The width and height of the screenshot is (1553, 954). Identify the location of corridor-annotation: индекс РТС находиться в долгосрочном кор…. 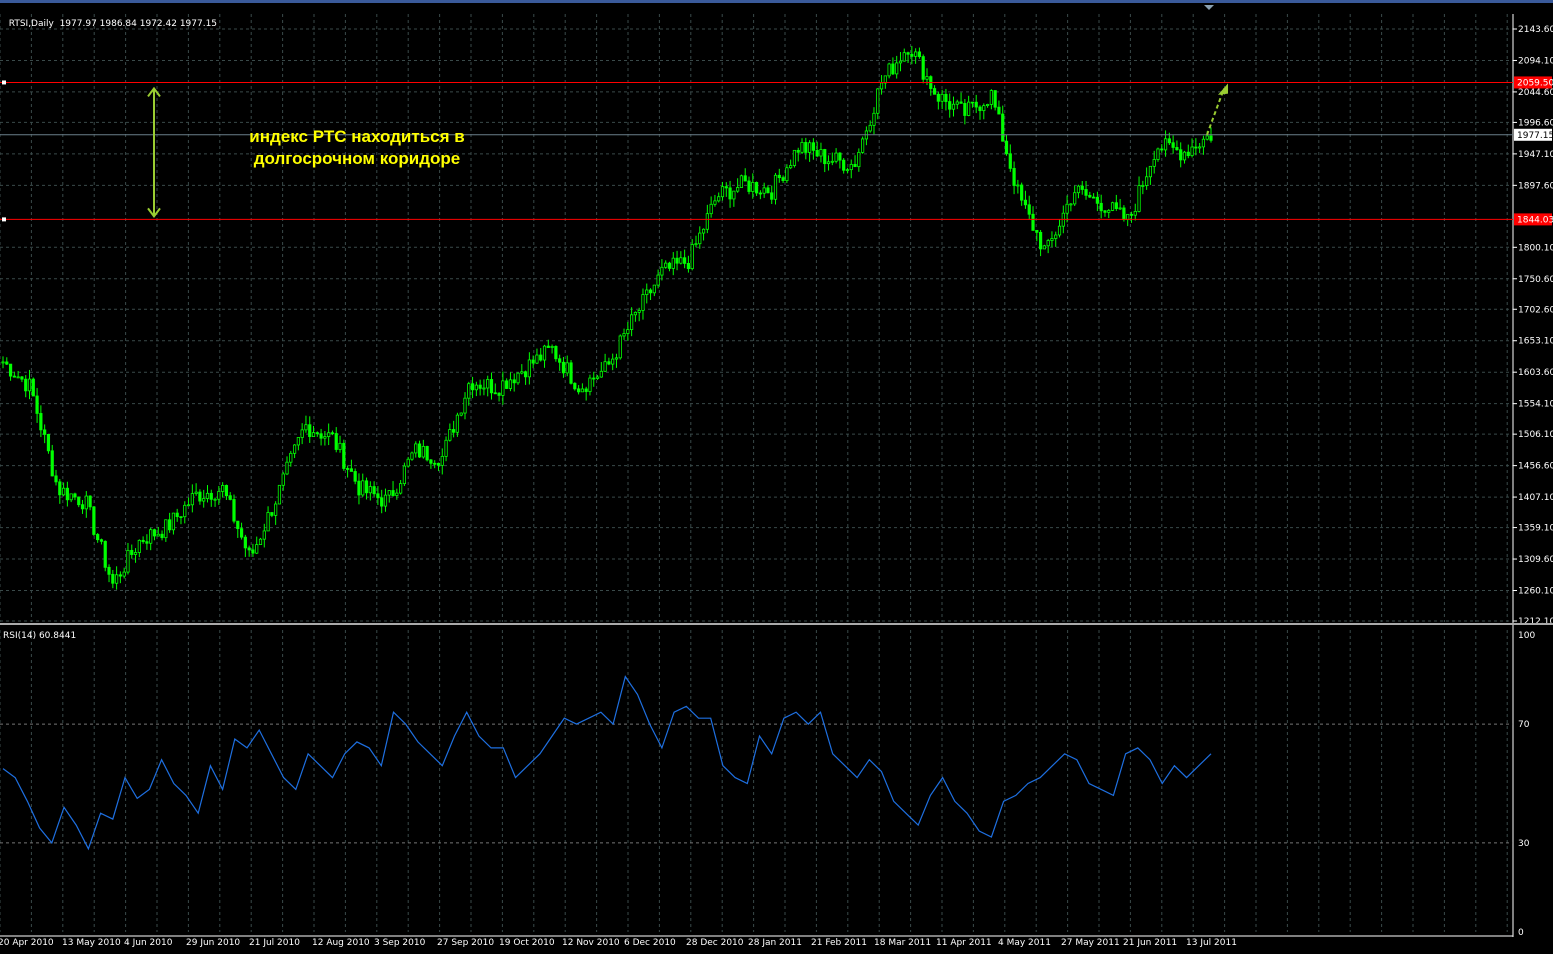
(357, 148).